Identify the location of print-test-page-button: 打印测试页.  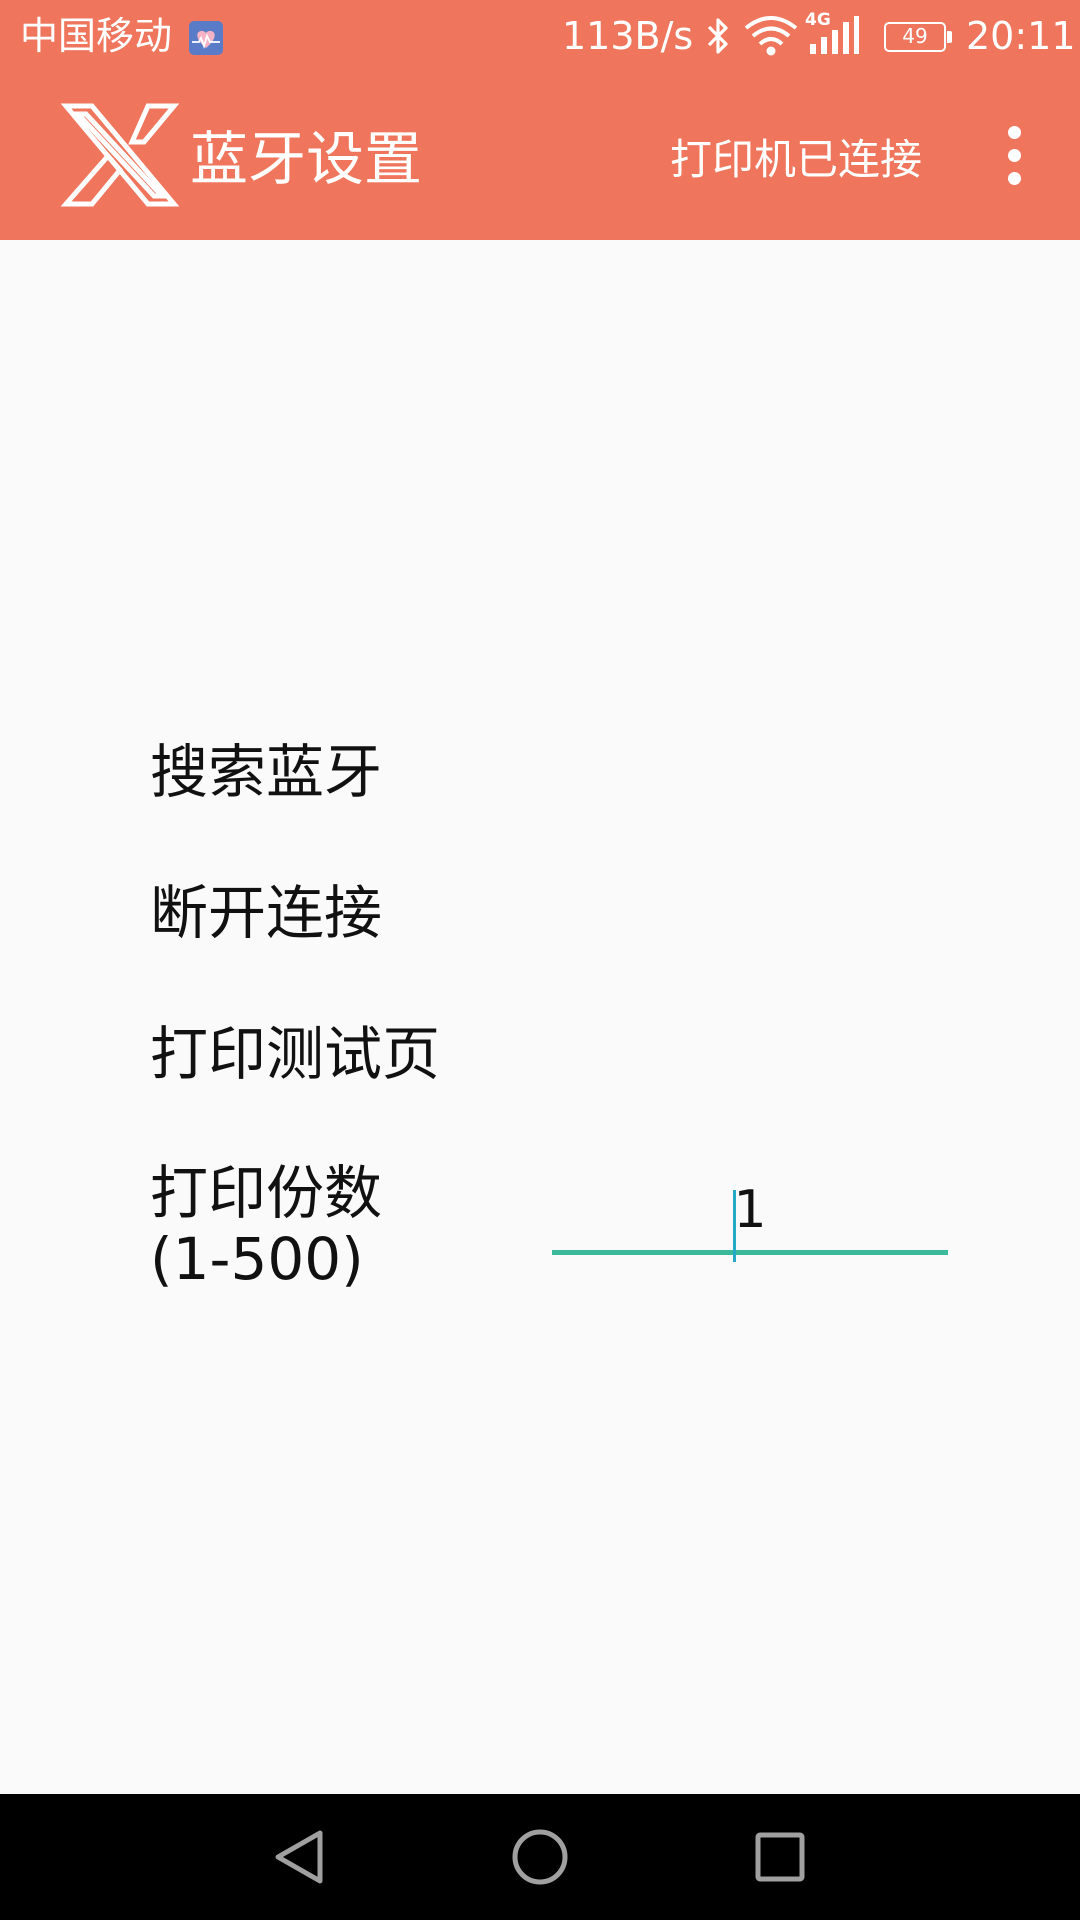
(295, 1054).